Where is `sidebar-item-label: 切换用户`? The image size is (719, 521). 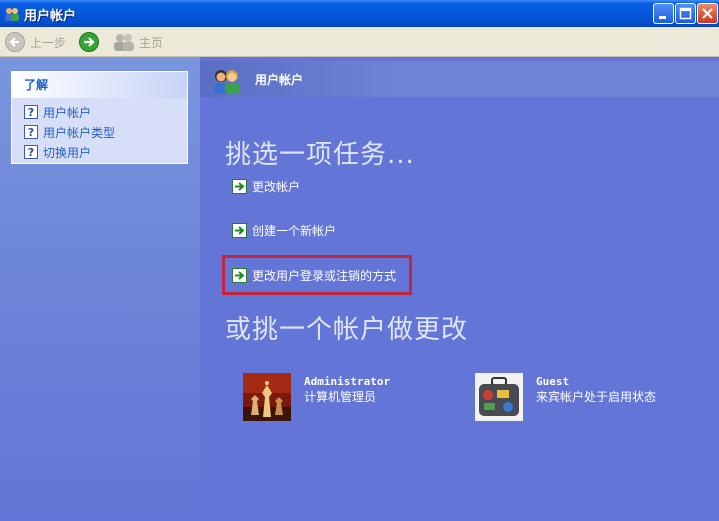 sidebar-item-label: 切换用户 is located at coordinates (67, 152).